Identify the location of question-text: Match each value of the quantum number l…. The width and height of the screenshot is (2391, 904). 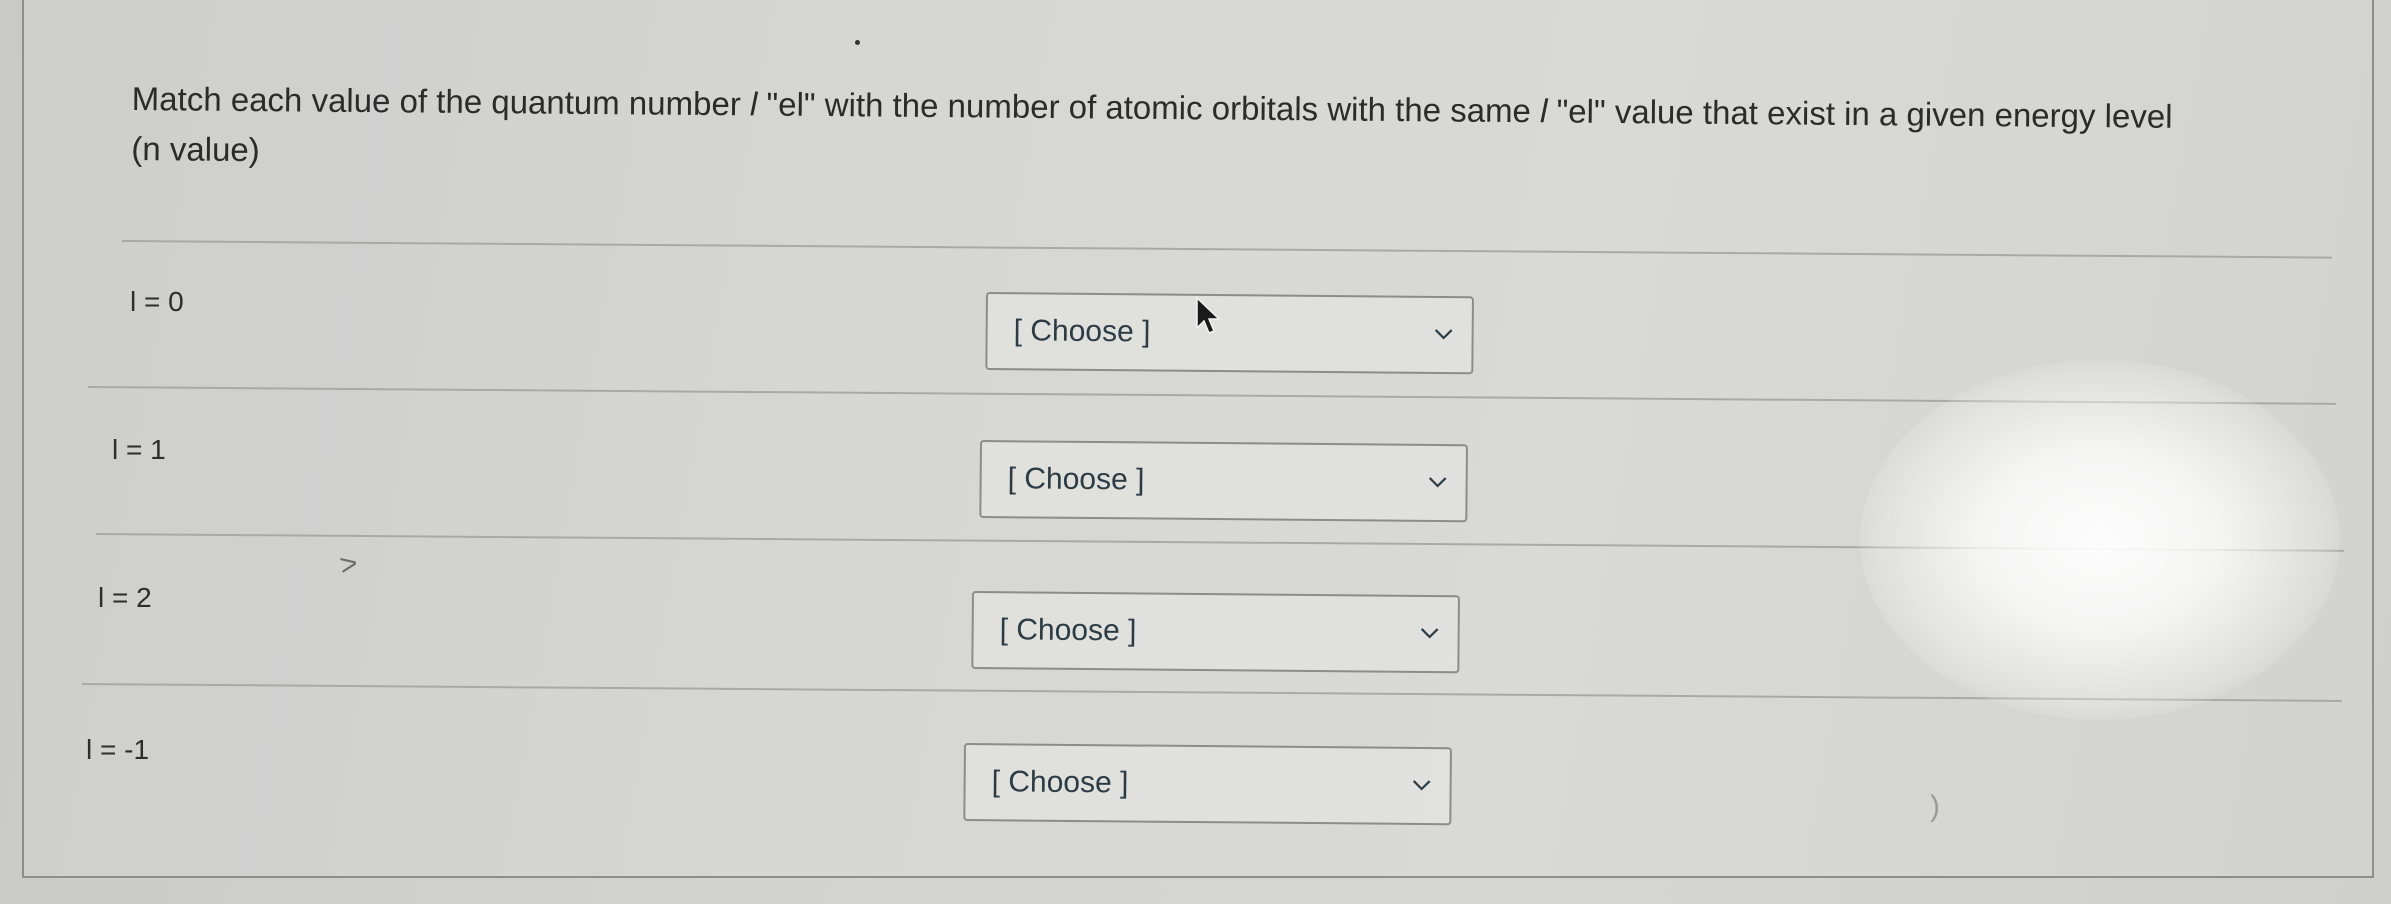
(1221, 133).